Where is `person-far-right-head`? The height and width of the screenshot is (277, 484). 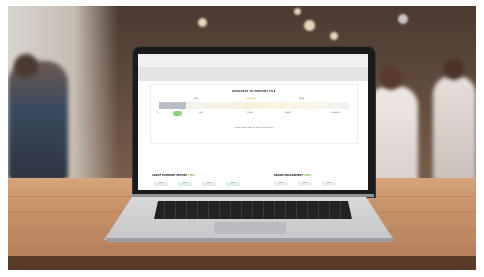
person-far-right-head is located at coordinates (454, 69).